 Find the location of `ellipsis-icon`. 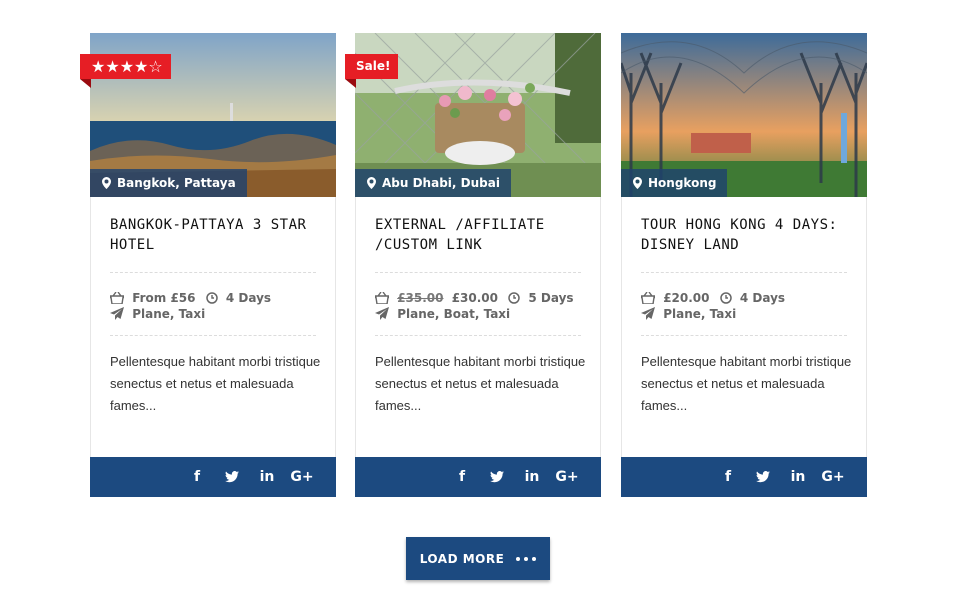

ellipsis-icon is located at coordinates (526, 558).